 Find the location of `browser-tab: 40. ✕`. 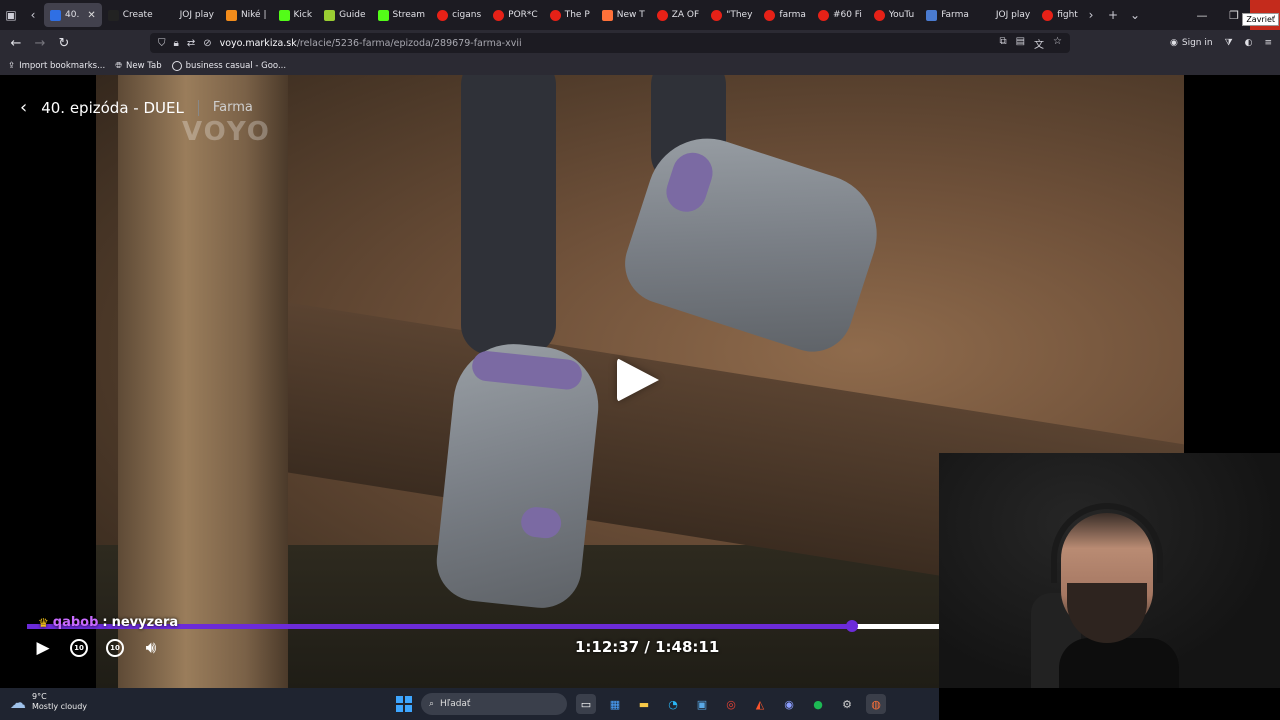

browser-tab: 40. ✕ is located at coordinates (73, 15).